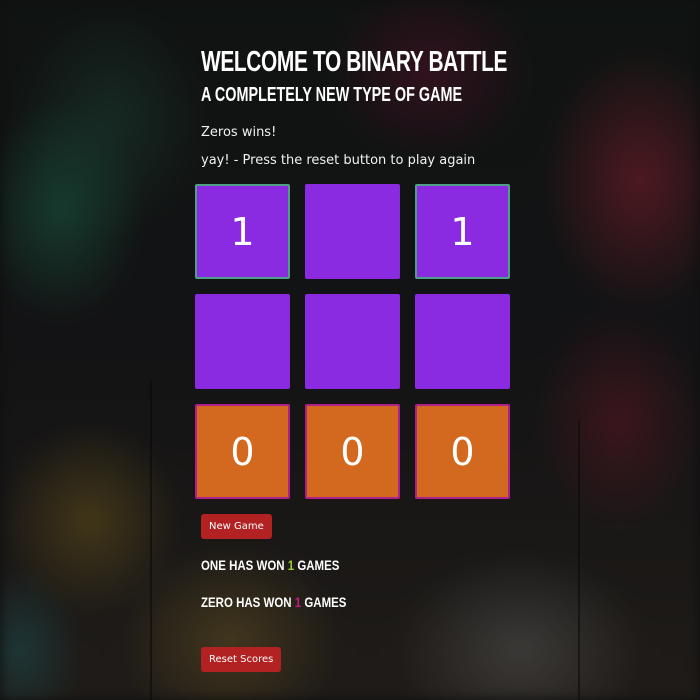 The height and width of the screenshot is (700, 700). What do you see at coordinates (291, 565) in the screenshot?
I see `one-score-count: 1` at bounding box center [291, 565].